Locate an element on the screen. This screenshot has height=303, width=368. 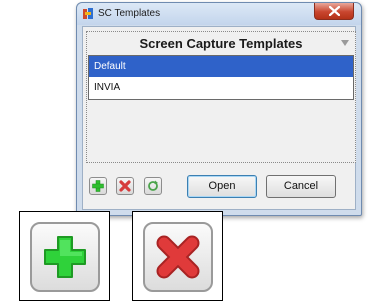
open-button: Open is located at coordinates (222, 186).